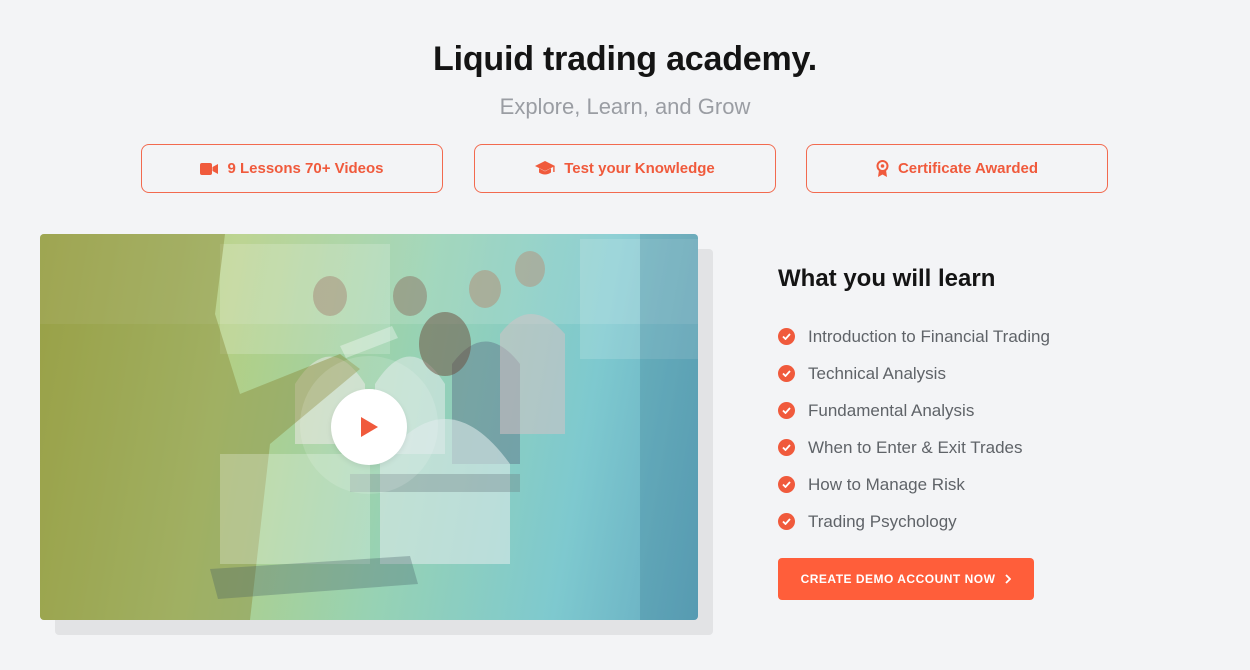  I want to click on list-item: Trading Psychology, so click(914, 521).